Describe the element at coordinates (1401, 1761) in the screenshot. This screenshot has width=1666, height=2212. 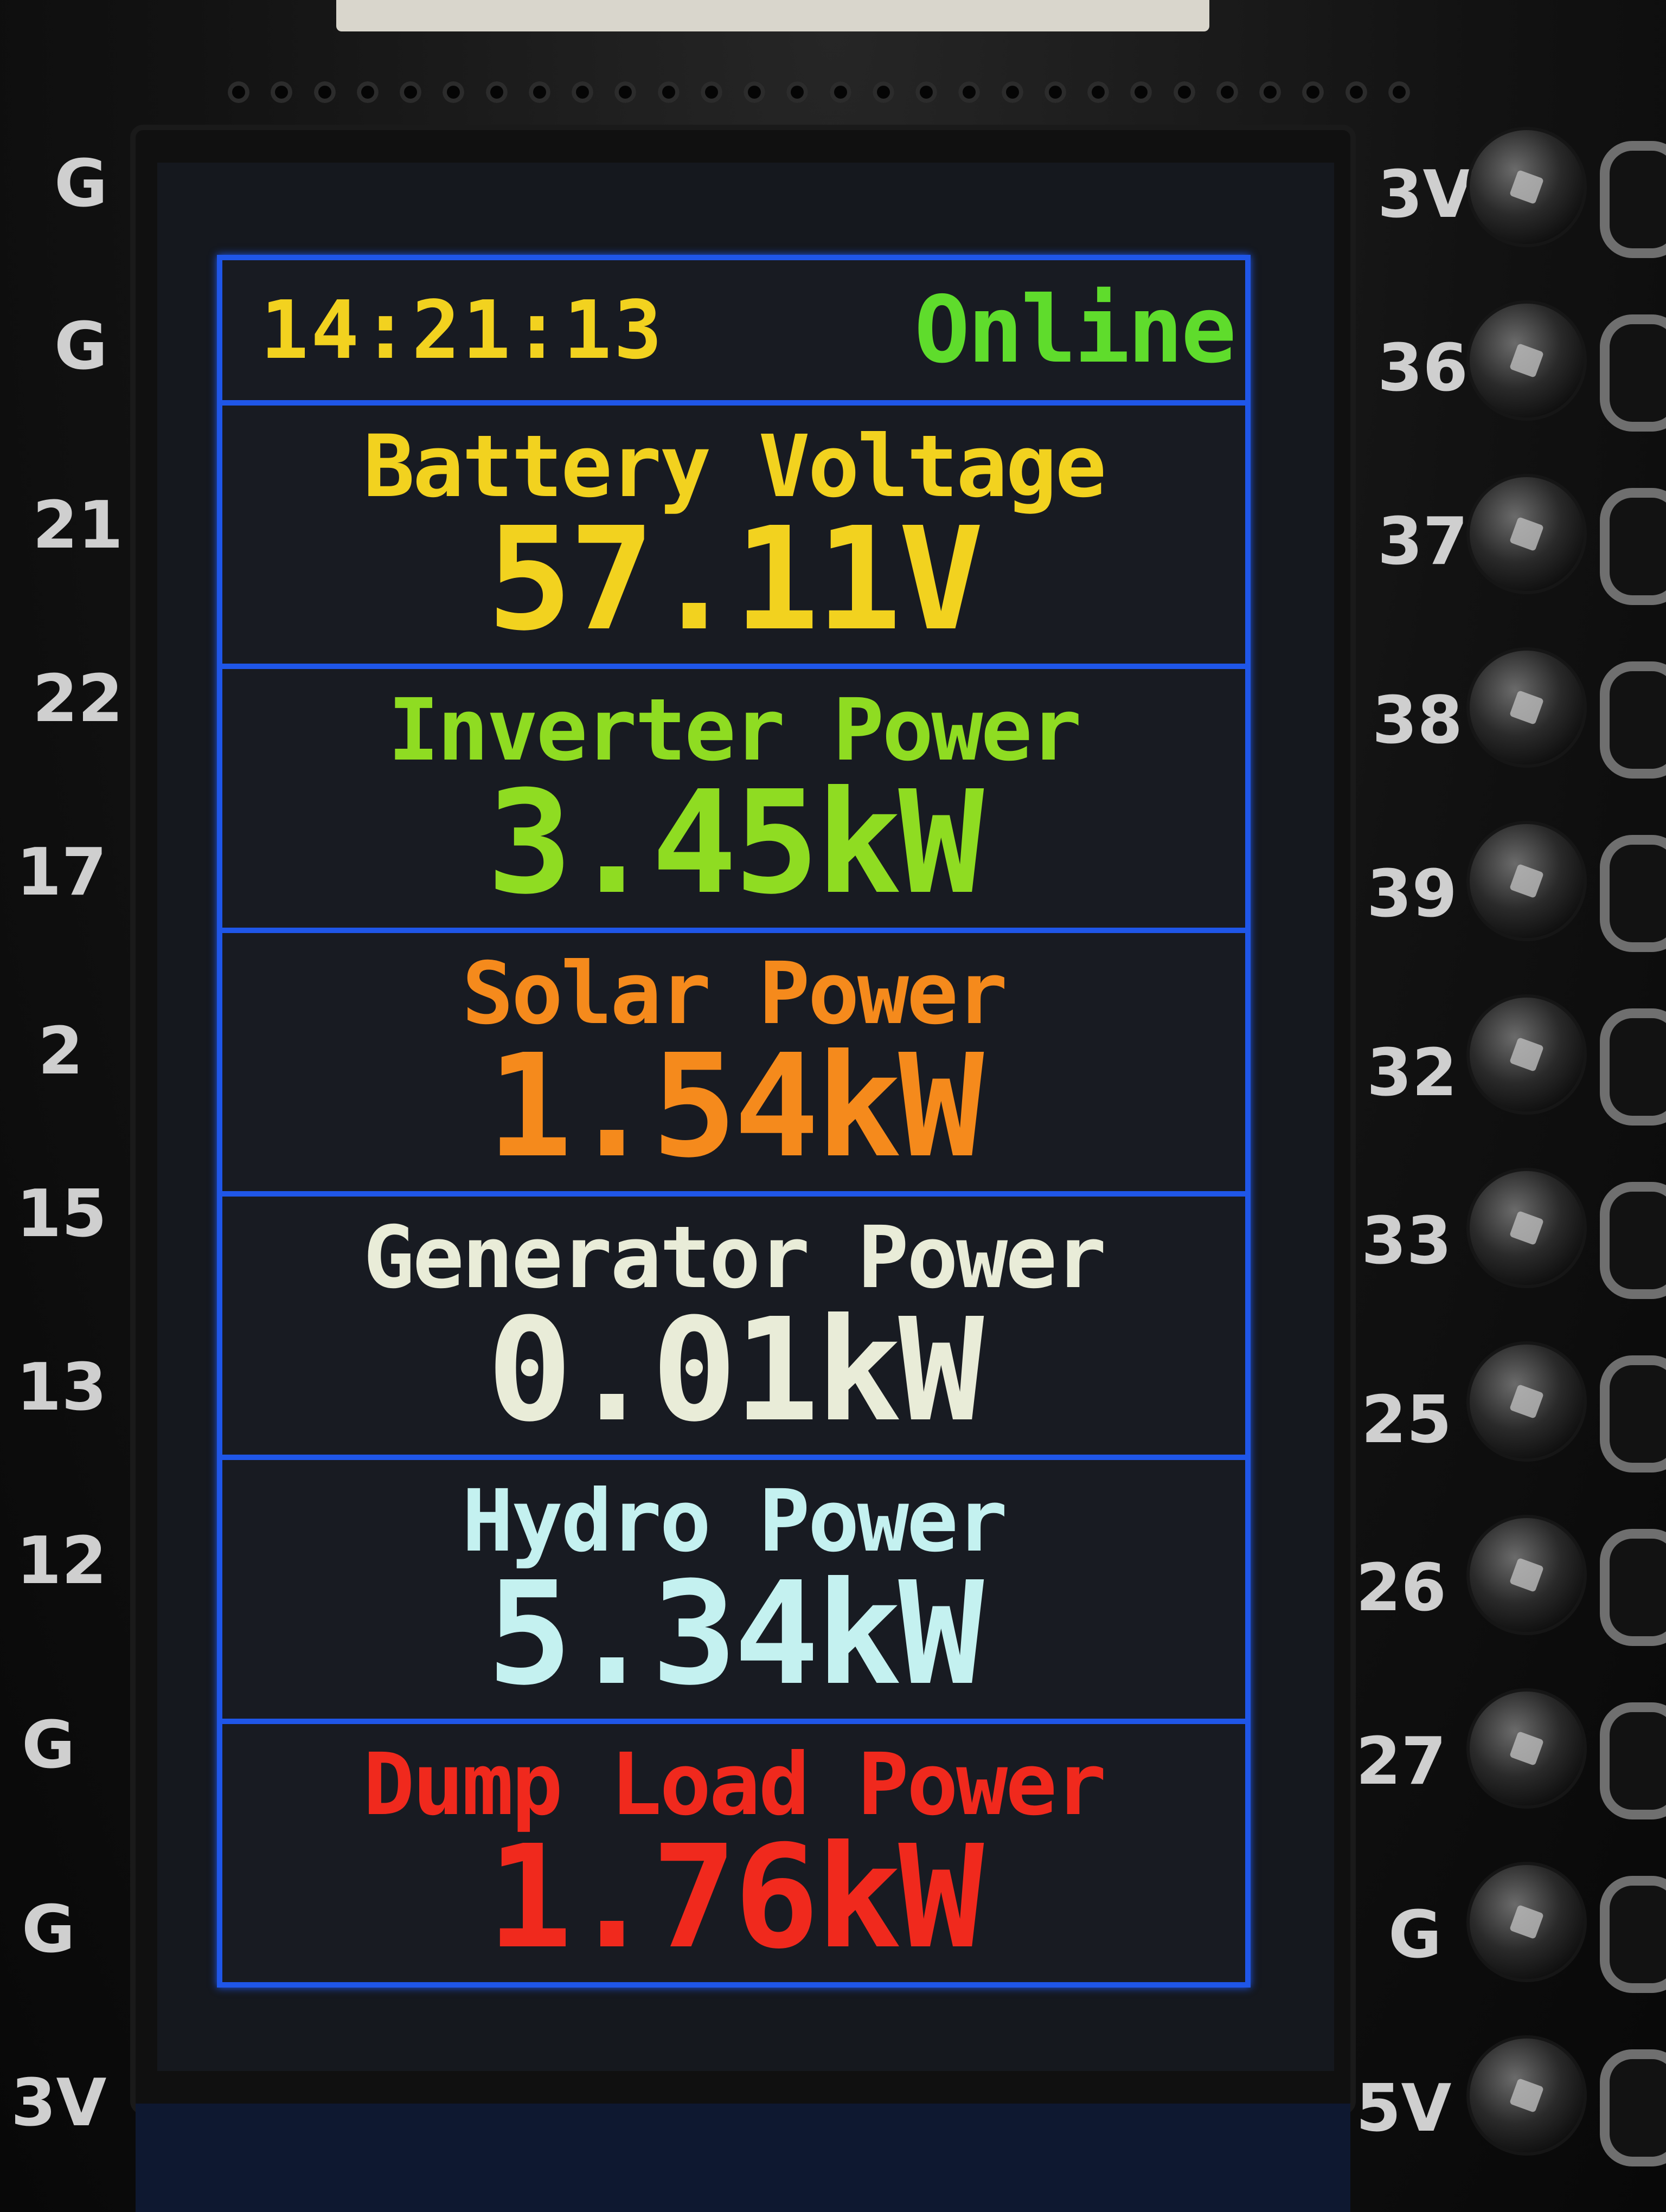
I see `pin-label: 27` at that location.